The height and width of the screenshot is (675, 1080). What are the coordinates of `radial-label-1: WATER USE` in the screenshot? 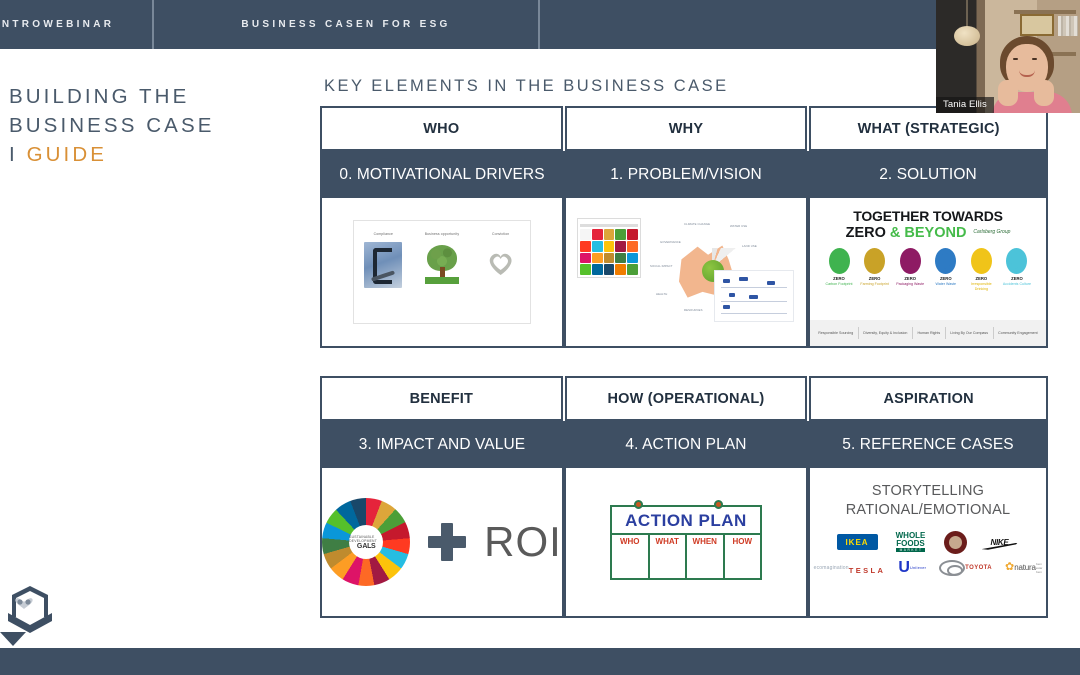 It's located at (739, 226).